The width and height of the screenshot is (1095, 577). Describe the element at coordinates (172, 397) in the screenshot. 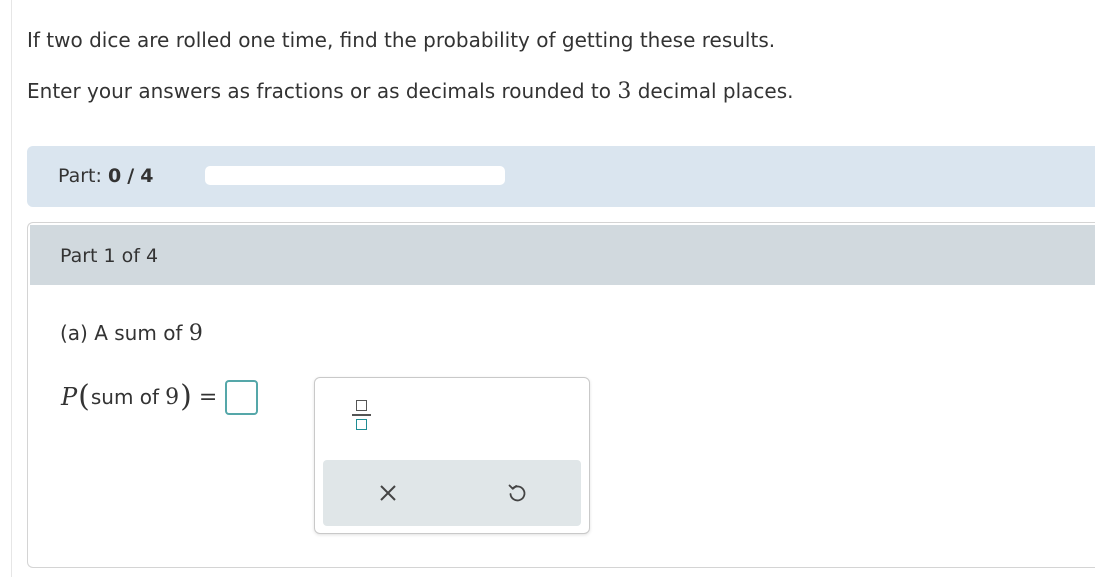

I see `equation-number: 9` at that location.